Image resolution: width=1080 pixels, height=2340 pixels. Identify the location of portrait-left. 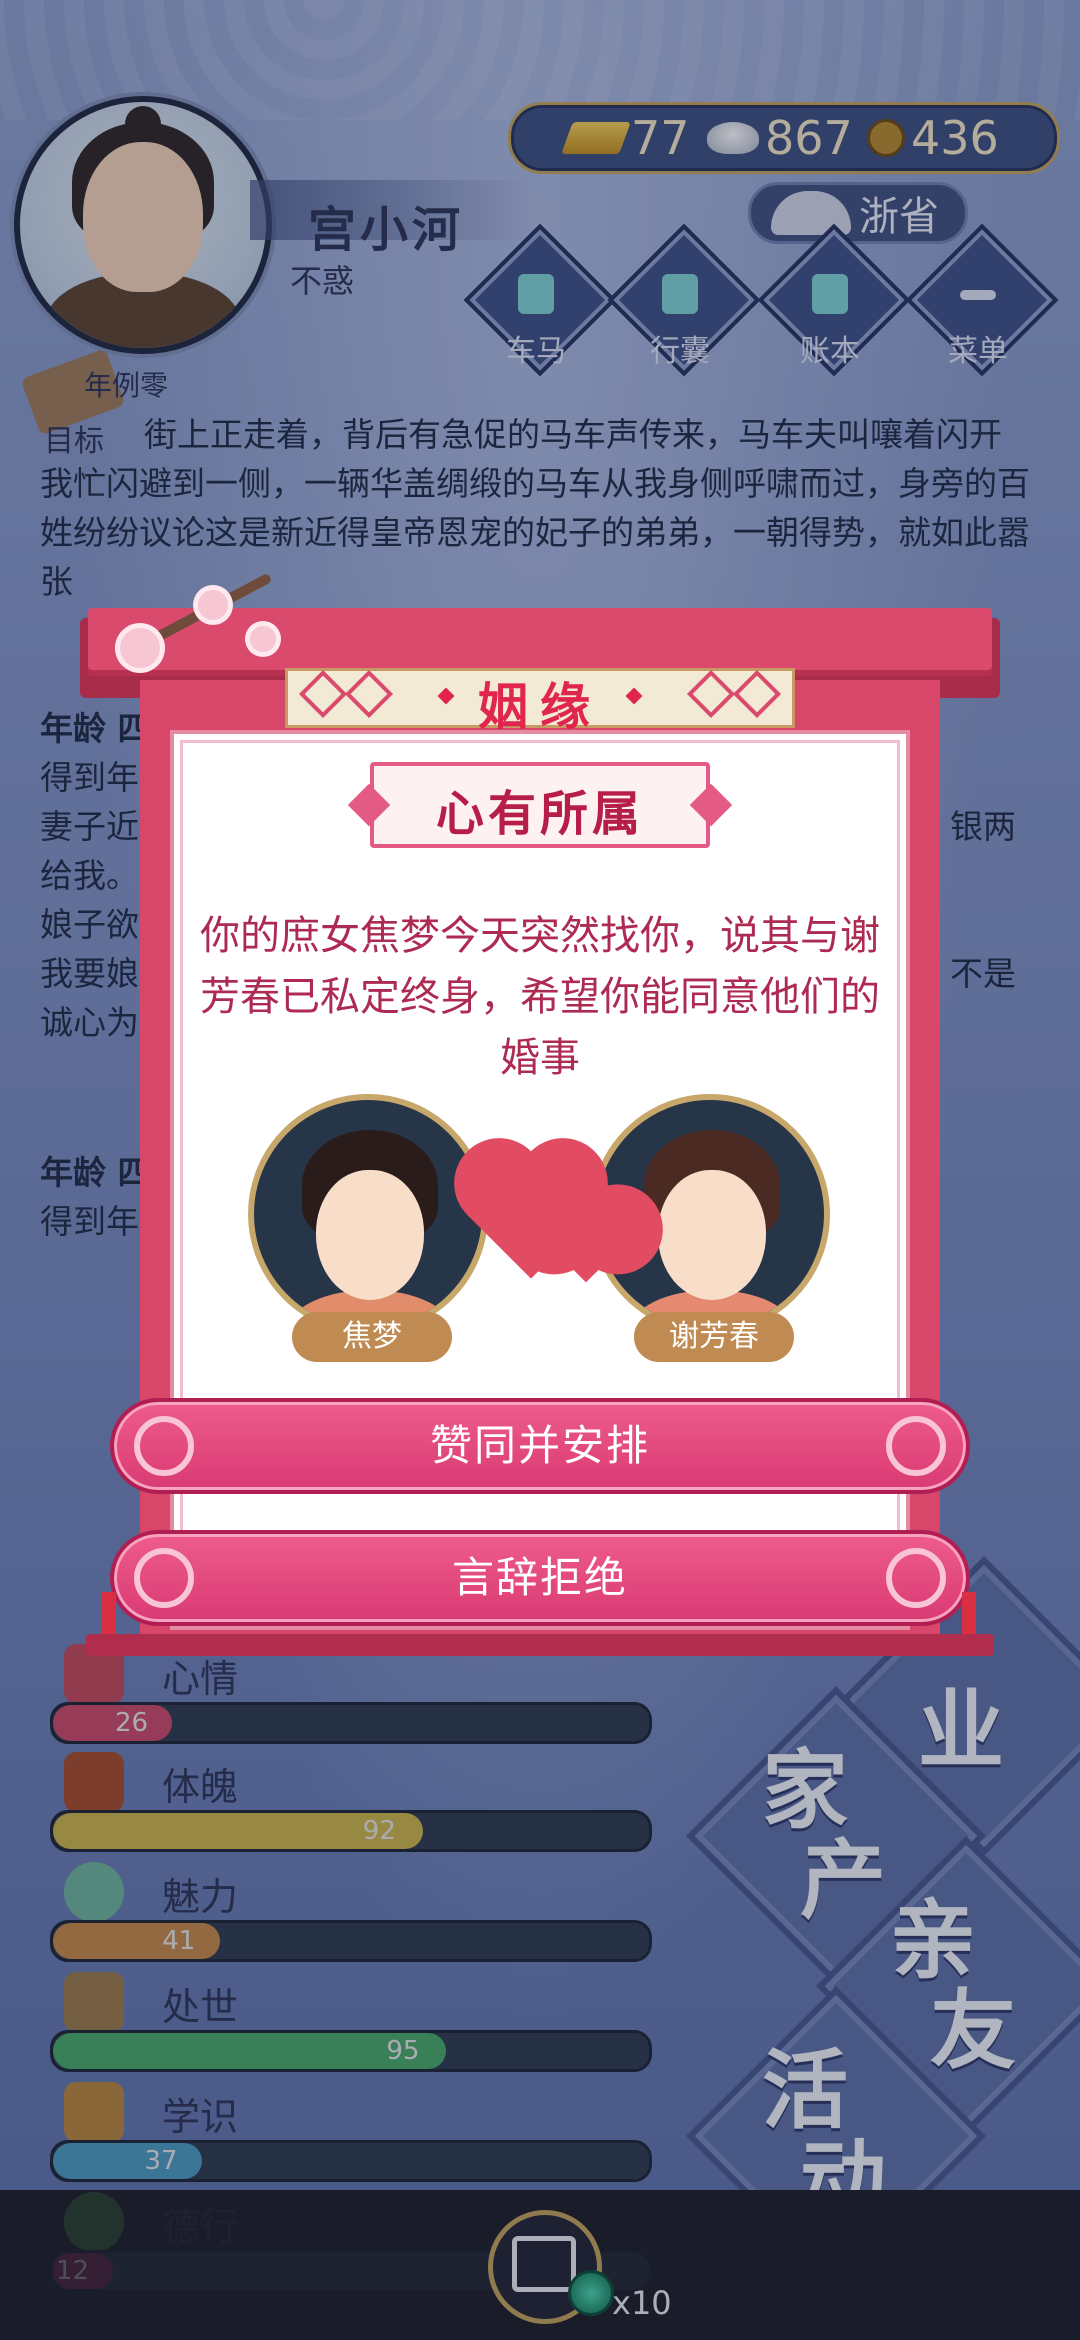
(368, 1214).